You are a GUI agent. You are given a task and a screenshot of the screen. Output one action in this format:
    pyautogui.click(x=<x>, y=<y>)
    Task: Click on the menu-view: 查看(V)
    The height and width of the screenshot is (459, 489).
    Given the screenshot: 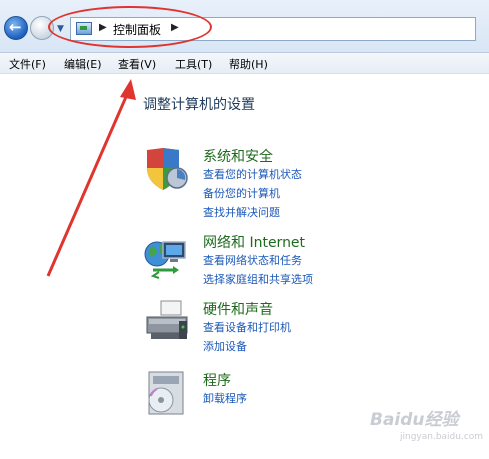 What is the action you would take?
    pyautogui.click(x=137, y=64)
    